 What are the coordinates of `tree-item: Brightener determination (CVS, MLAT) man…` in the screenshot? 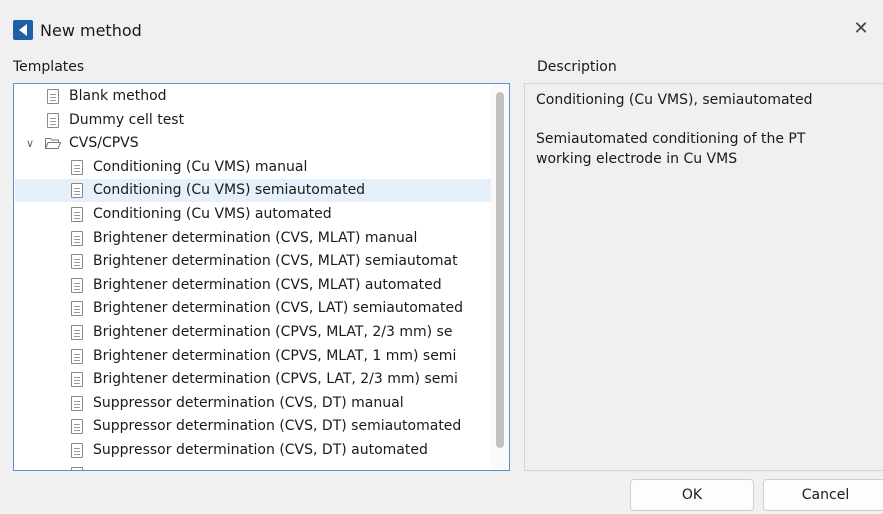 It's located at (253, 238).